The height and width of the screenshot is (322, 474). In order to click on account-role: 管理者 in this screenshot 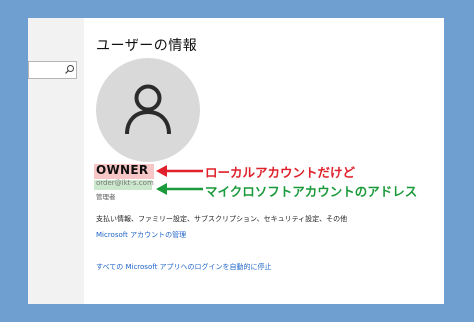, I will do `click(106, 197)`.